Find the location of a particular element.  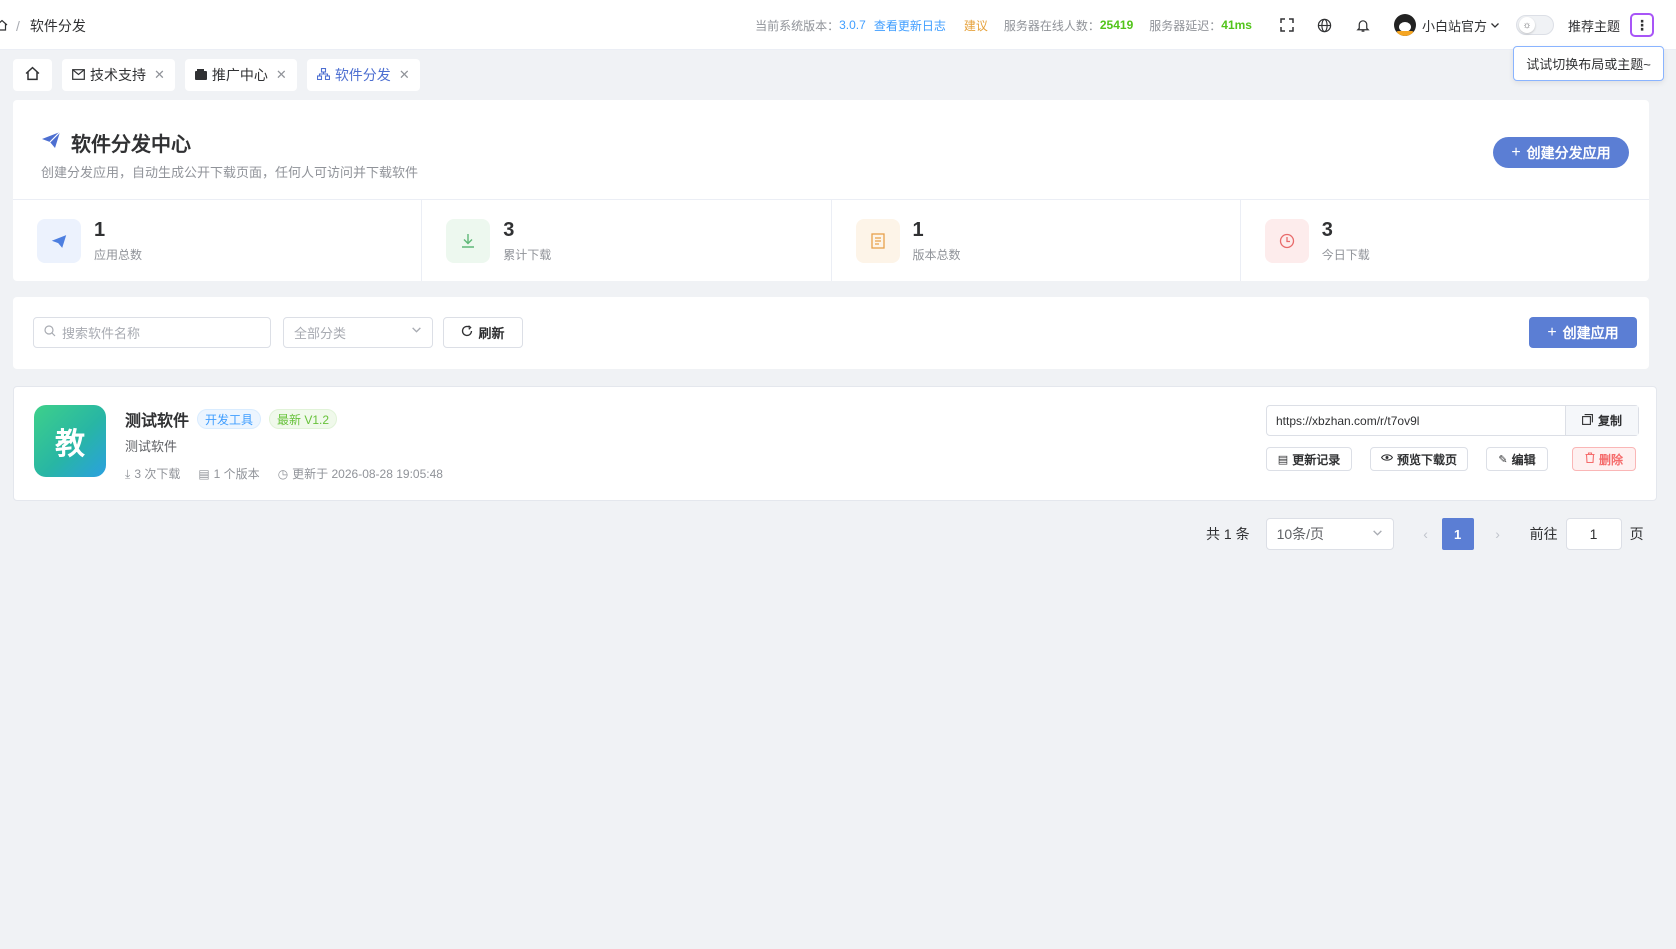

updated-meta: ◷ 更新于 2026-08-28 19:05:48 is located at coordinates (360, 473).